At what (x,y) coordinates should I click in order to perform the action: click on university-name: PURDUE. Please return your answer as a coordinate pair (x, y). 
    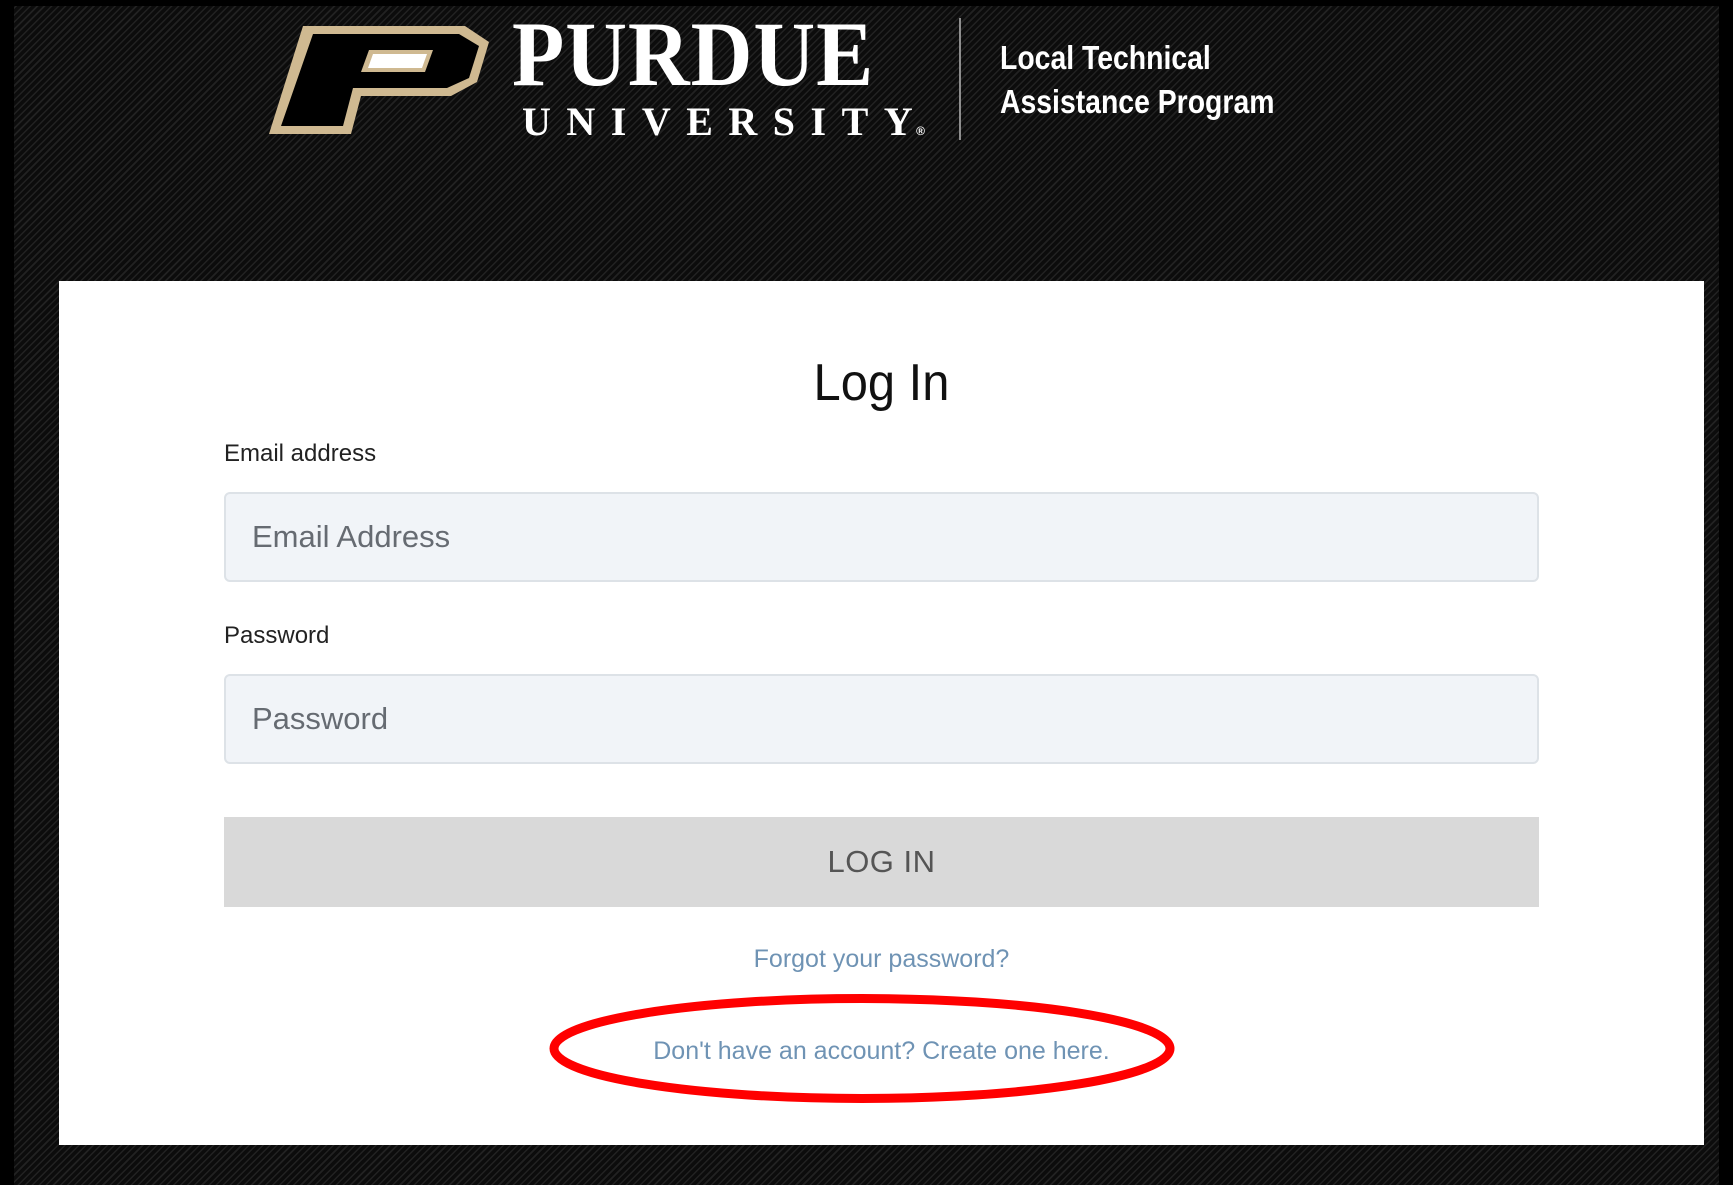
    Looking at the image, I should click on (693, 54).